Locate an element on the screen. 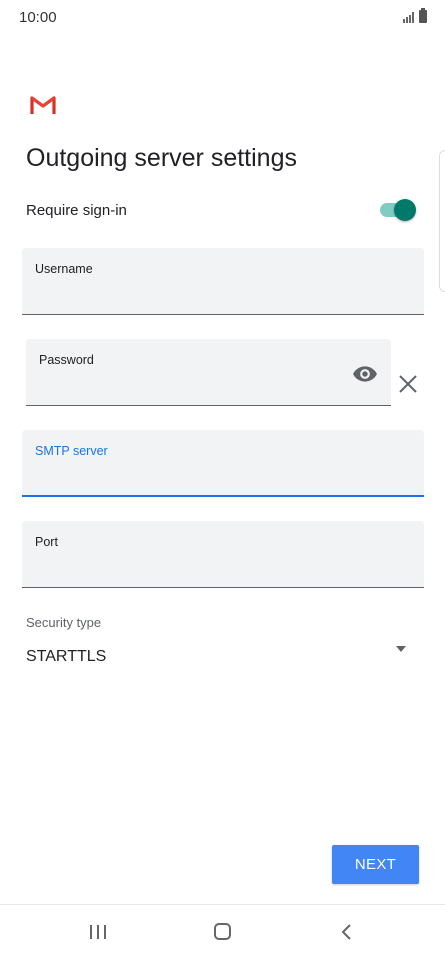 Image resolution: width=445 pixels, height=956 pixels. status-time: 10:00 is located at coordinates (38, 17).